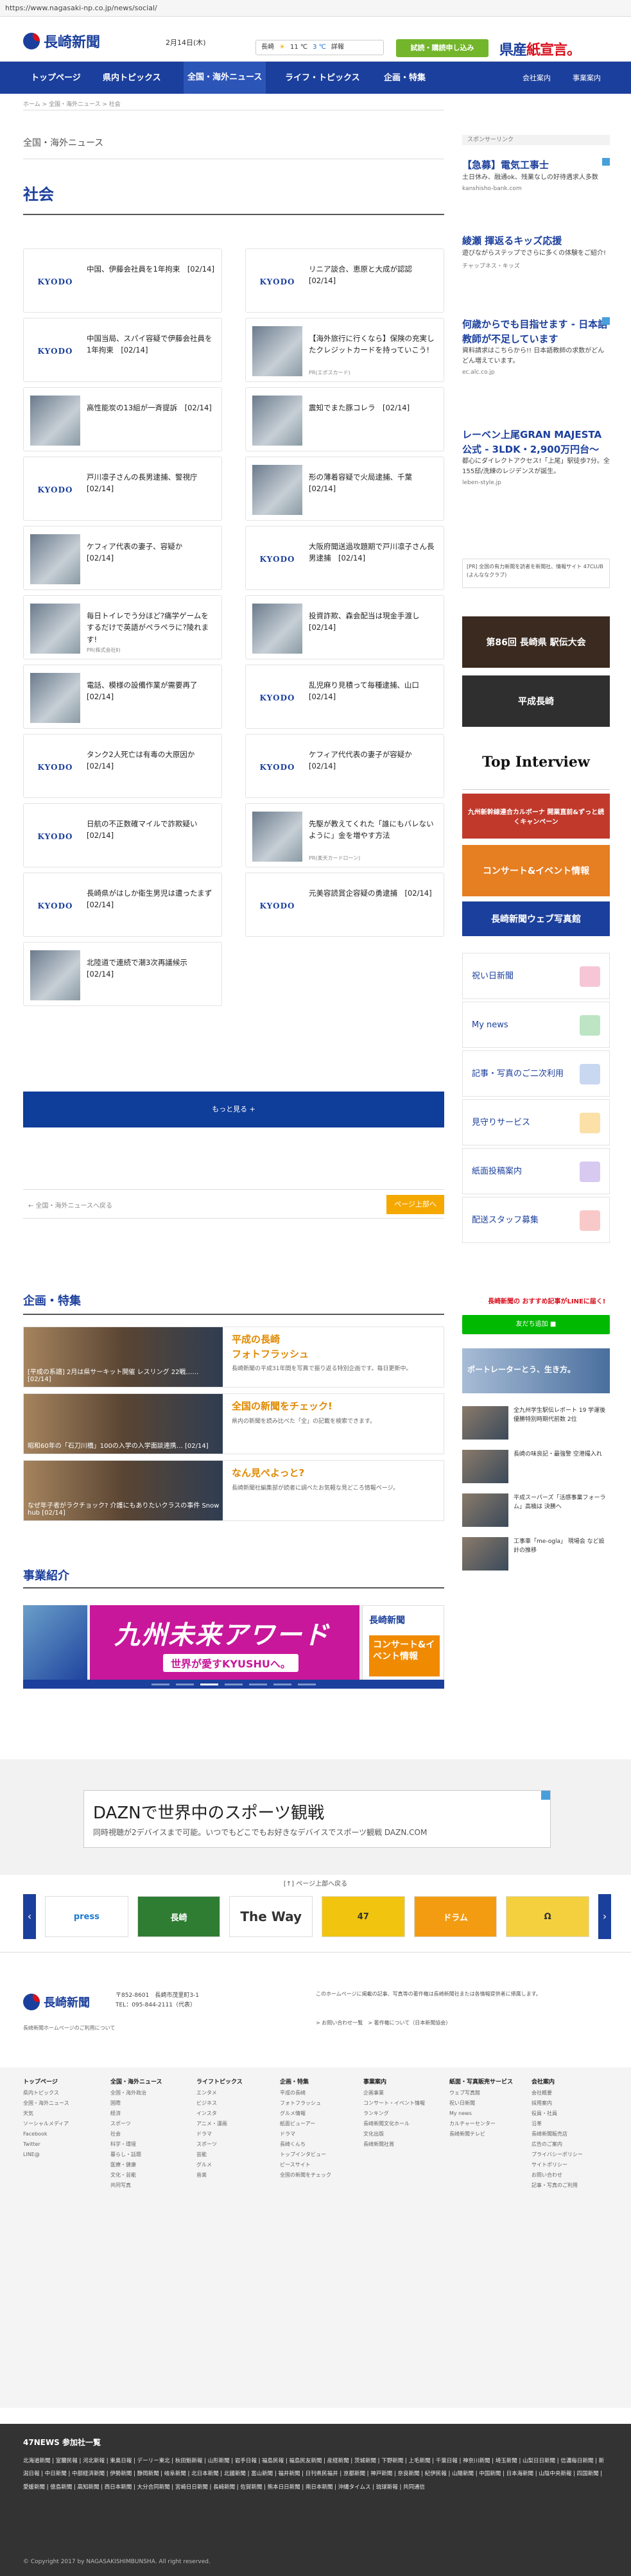  I want to click on sitemap-link: 企画事業, so click(394, 2093).